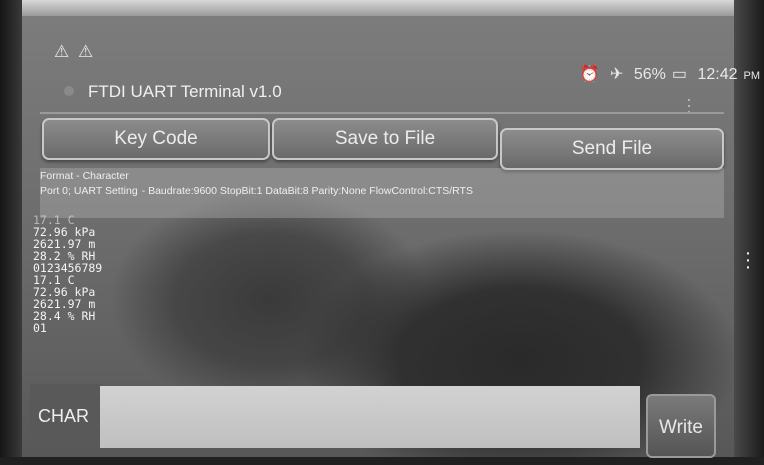 The height and width of the screenshot is (465, 764). What do you see at coordinates (11, 232) in the screenshot?
I see `device-bezel-left` at bounding box center [11, 232].